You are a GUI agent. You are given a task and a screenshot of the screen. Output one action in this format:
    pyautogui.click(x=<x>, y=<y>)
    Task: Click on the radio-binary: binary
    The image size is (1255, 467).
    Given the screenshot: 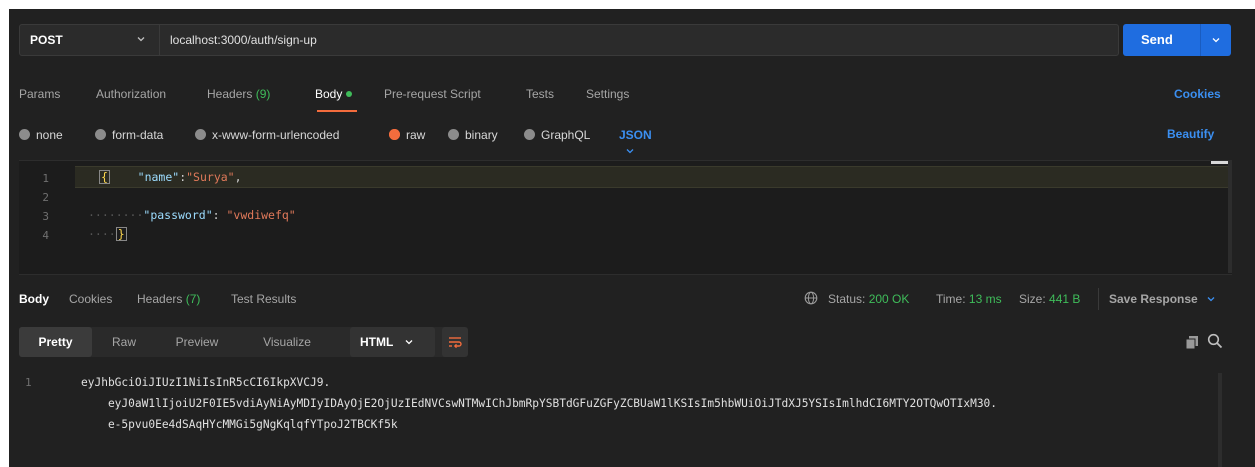 What is the action you would take?
    pyautogui.click(x=473, y=135)
    